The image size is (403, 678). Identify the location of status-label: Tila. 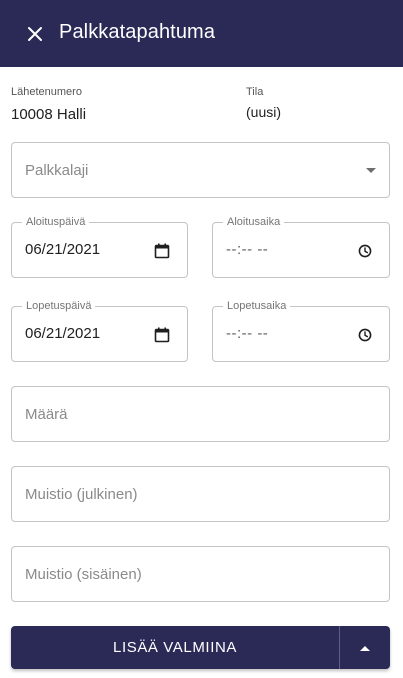
(255, 92).